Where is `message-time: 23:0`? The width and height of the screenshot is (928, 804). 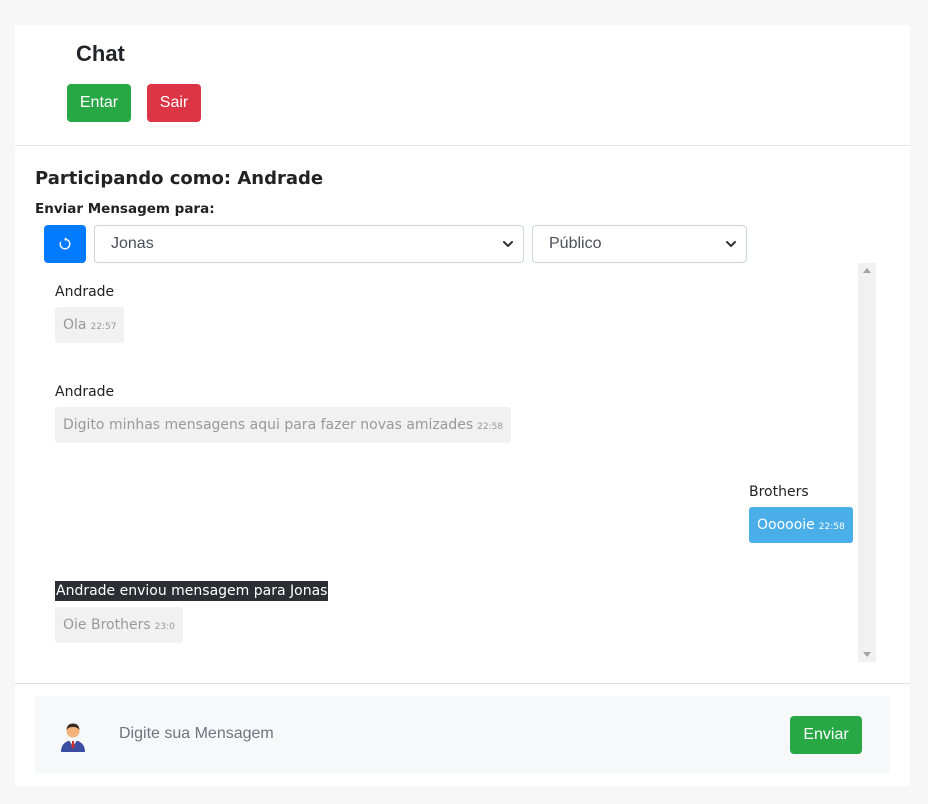 message-time: 23:0 is located at coordinates (164, 627).